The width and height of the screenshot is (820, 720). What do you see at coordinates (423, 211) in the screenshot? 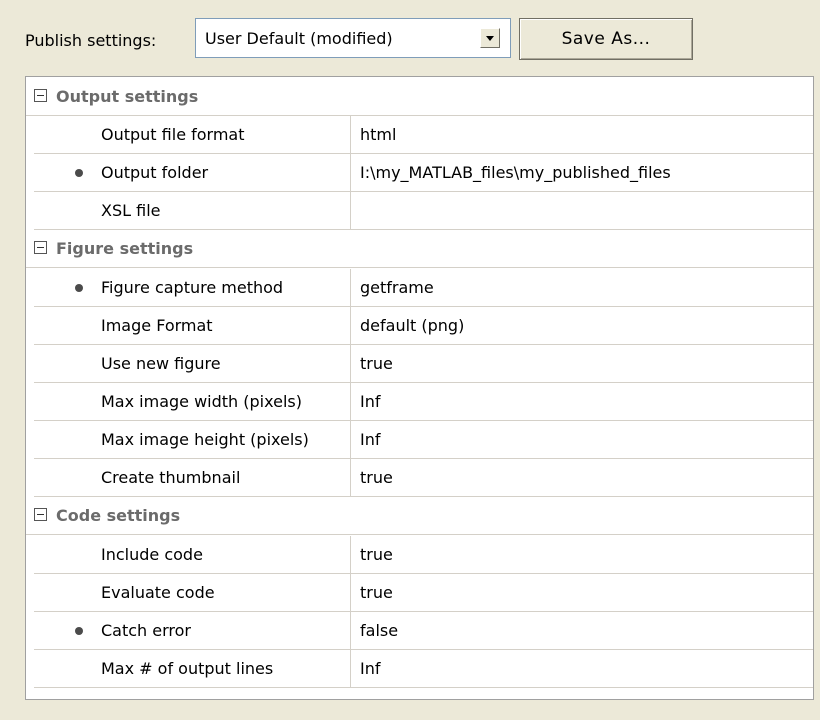
I see `setting-row-xsl-file: XSL file` at bounding box center [423, 211].